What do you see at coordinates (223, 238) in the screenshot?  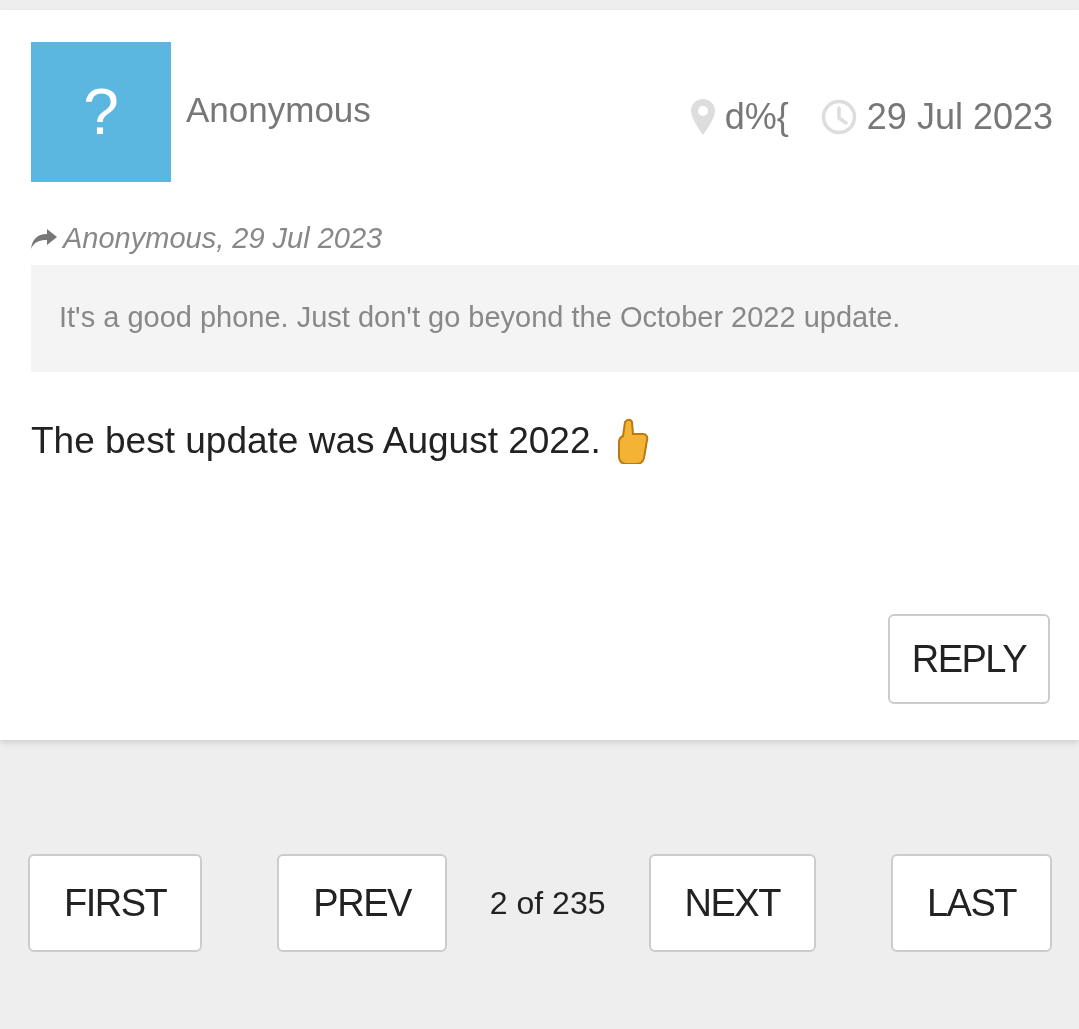 I see `quote-attribution: Anonymous, 29 Jul 2023` at bounding box center [223, 238].